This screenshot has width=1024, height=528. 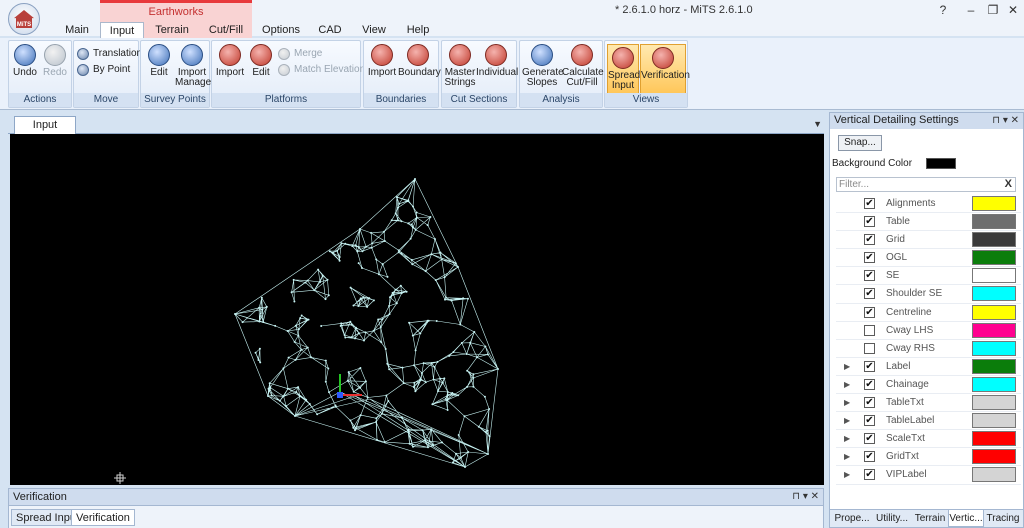 What do you see at coordinates (928, 294) in the screenshot?
I see `layer-row: ✔ Shoulder SE` at bounding box center [928, 294].